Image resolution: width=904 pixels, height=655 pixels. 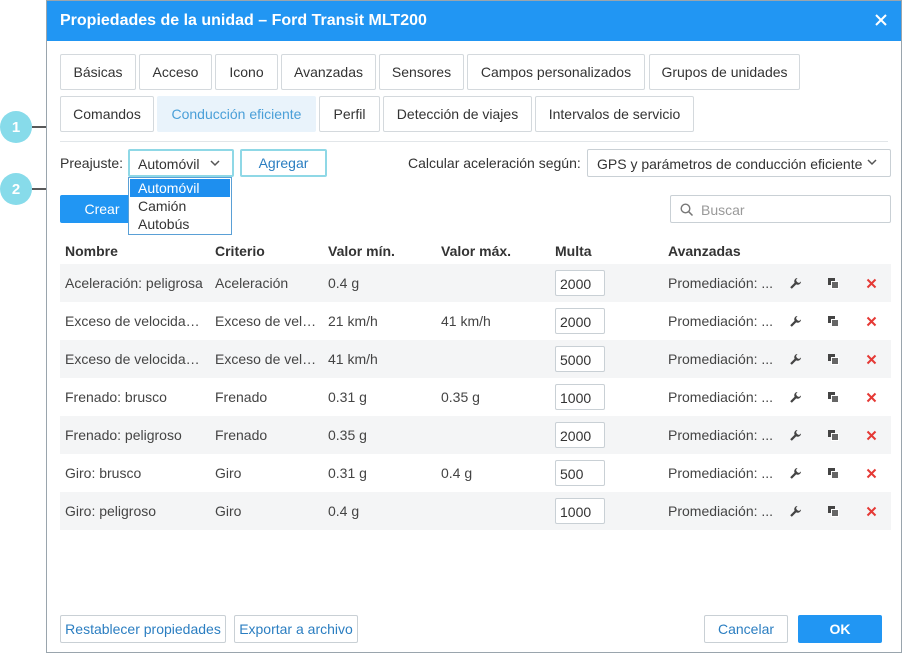 What do you see at coordinates (780, 209) in the screenshot?
I see `search-input: Buscar` at bounding box center [780, 209].